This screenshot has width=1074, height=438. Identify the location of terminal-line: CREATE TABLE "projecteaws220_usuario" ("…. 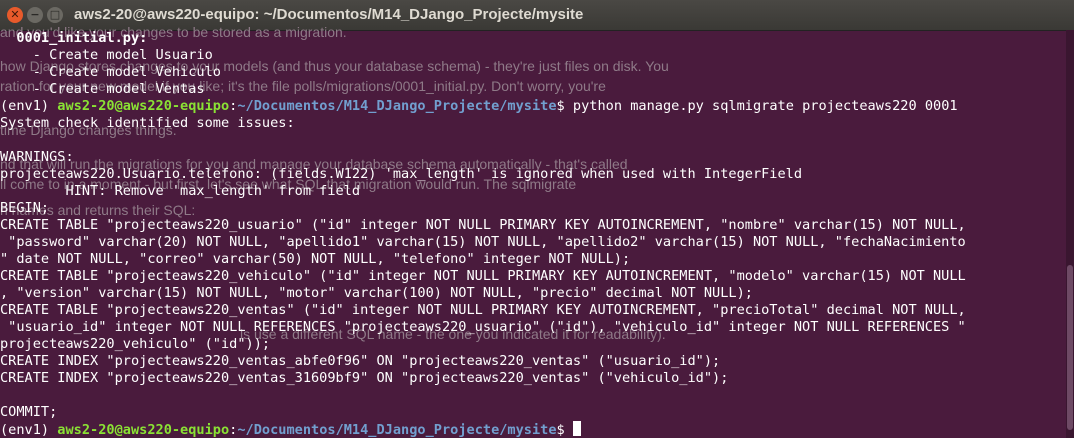
(483, 225).